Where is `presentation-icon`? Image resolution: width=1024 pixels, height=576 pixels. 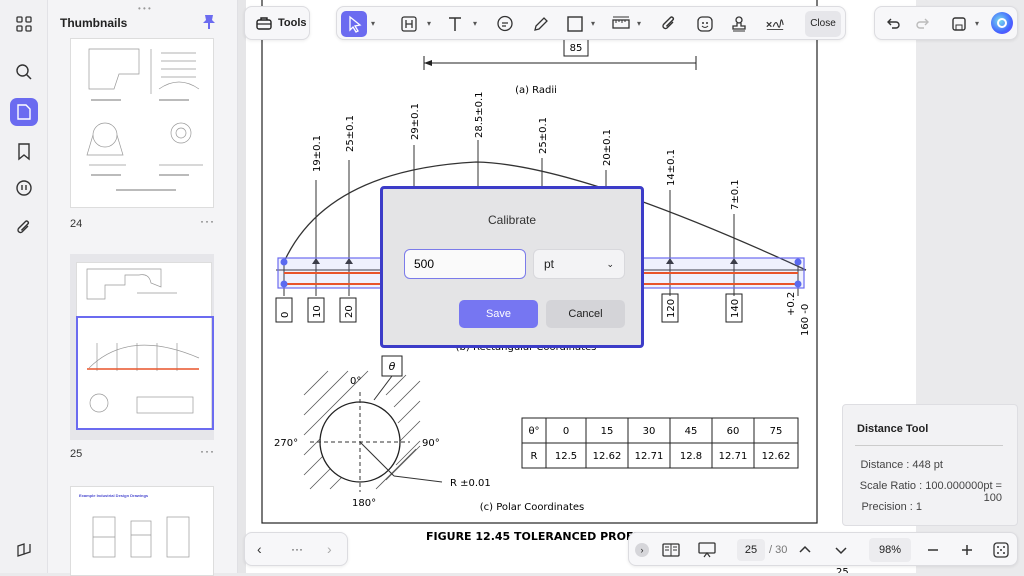
presentation-icon is located at coordinates (707, 550).